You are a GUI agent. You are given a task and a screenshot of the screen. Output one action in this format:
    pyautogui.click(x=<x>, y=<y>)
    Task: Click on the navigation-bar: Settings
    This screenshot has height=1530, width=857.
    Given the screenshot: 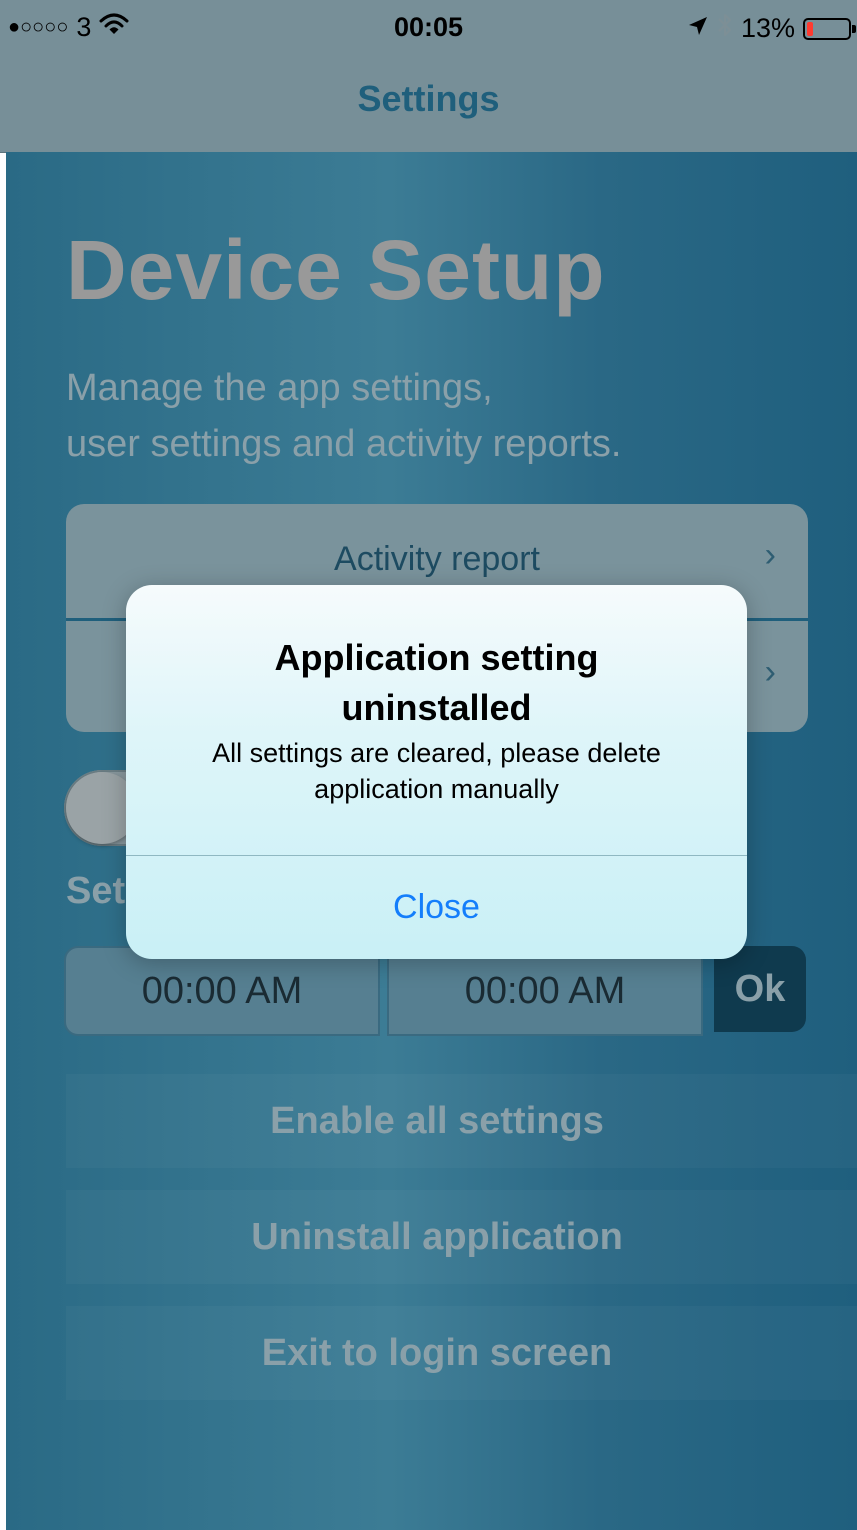 What is the action you would take?
    pyautogui.click(x=428, y=104)
    